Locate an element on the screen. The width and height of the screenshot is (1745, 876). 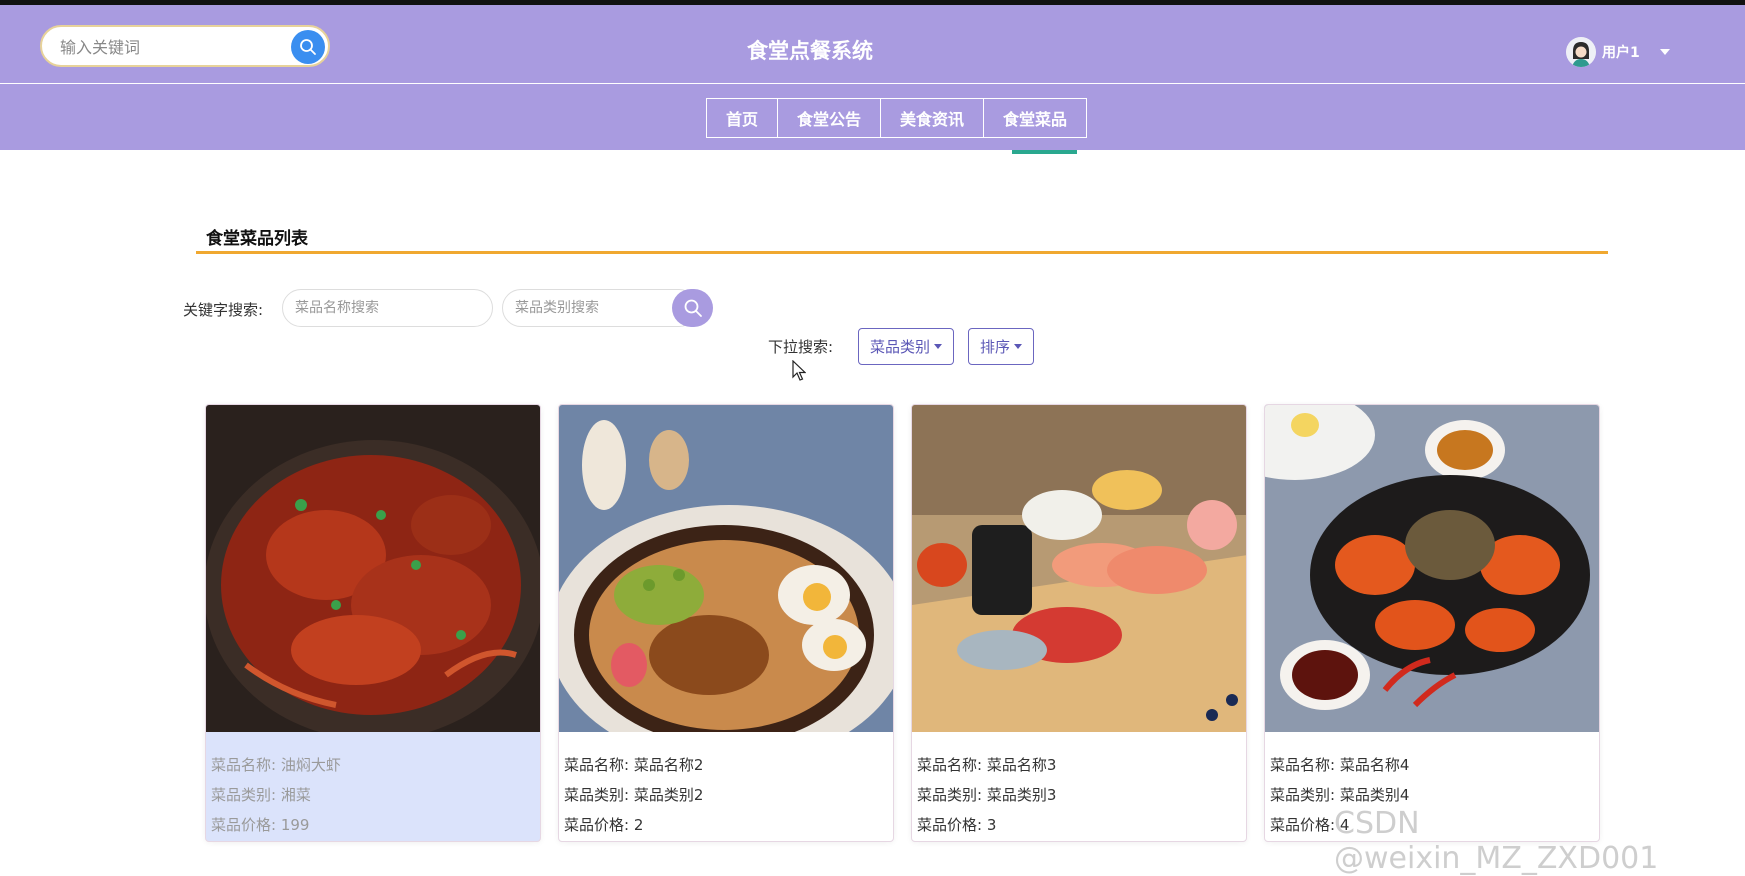
dish-price: 菜品价格: 3 is located at coordinates (957, 825).